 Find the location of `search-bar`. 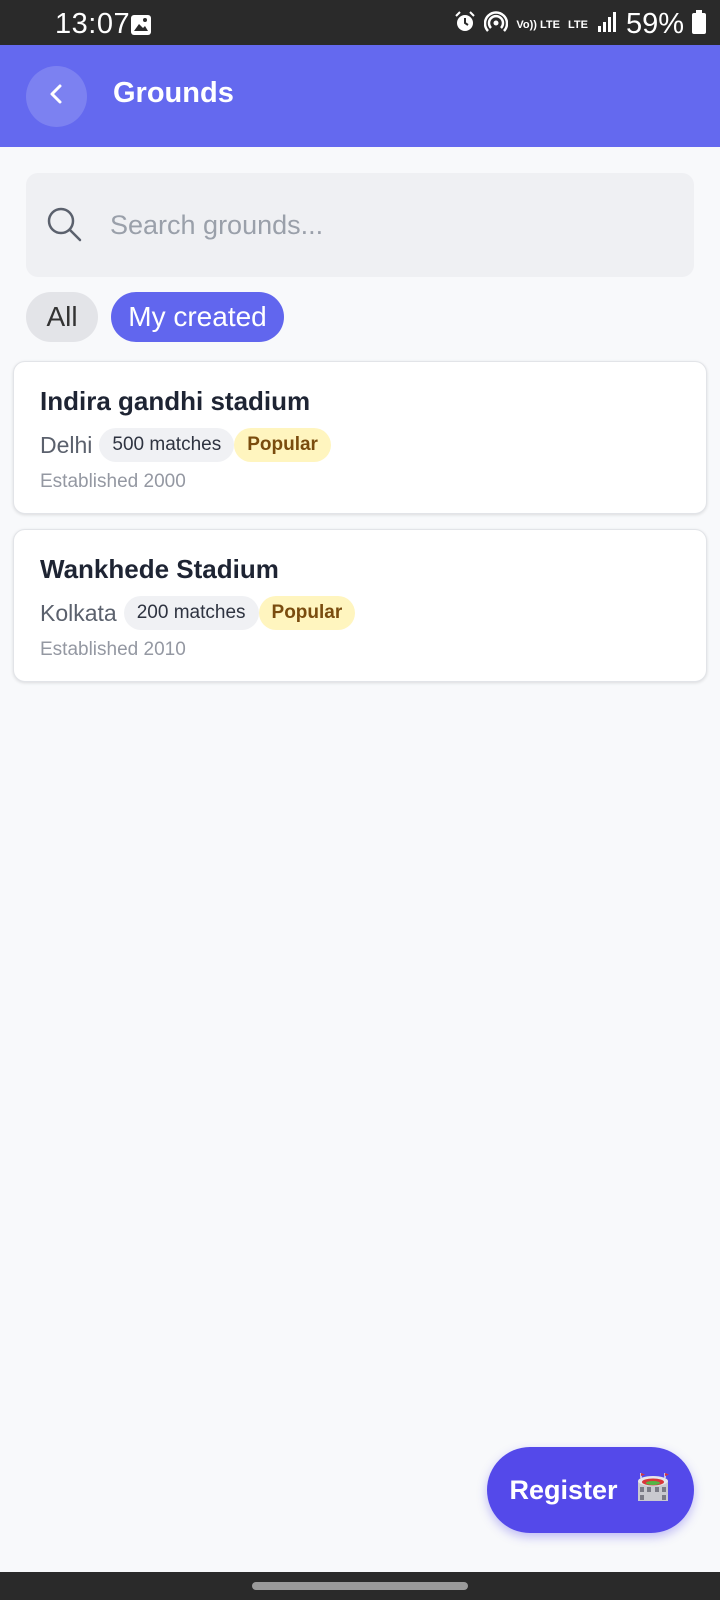

search-bar is located at coordinates (360, 225).